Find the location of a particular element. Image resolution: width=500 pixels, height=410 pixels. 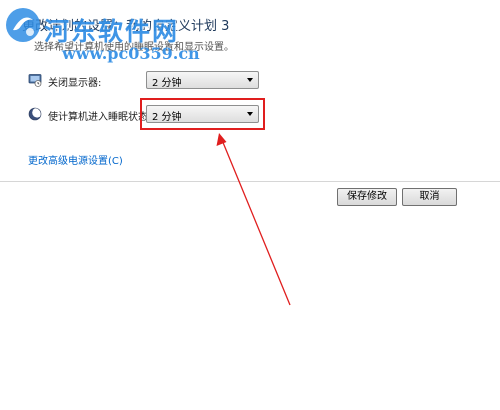

divider is located at coordinates (250, 181).